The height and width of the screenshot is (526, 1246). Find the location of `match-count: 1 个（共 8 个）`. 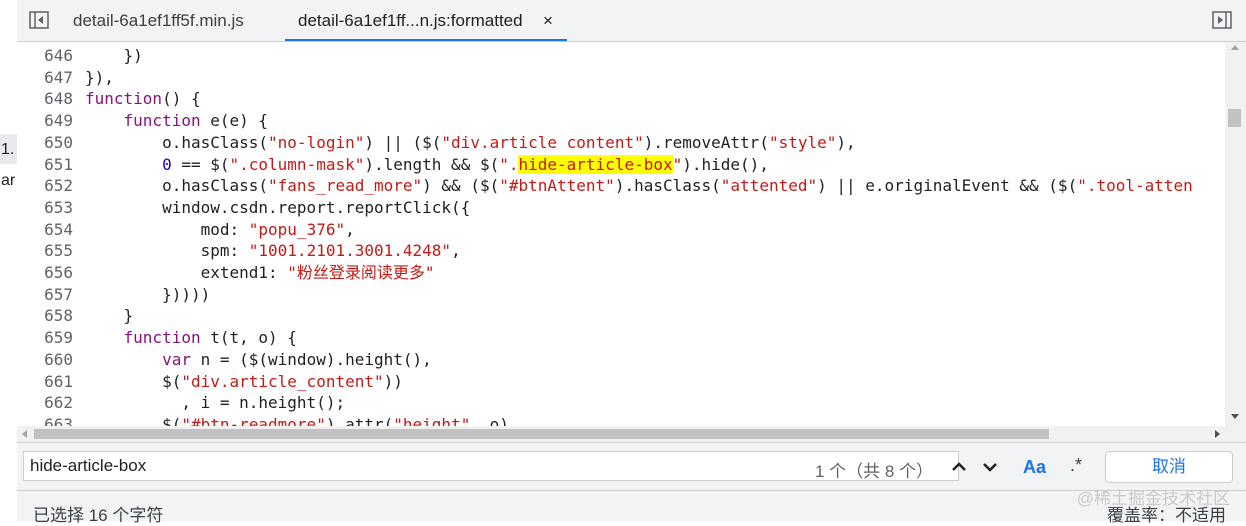

match-count: 1 个（共 8 个） is located at coordinates (874, 471).